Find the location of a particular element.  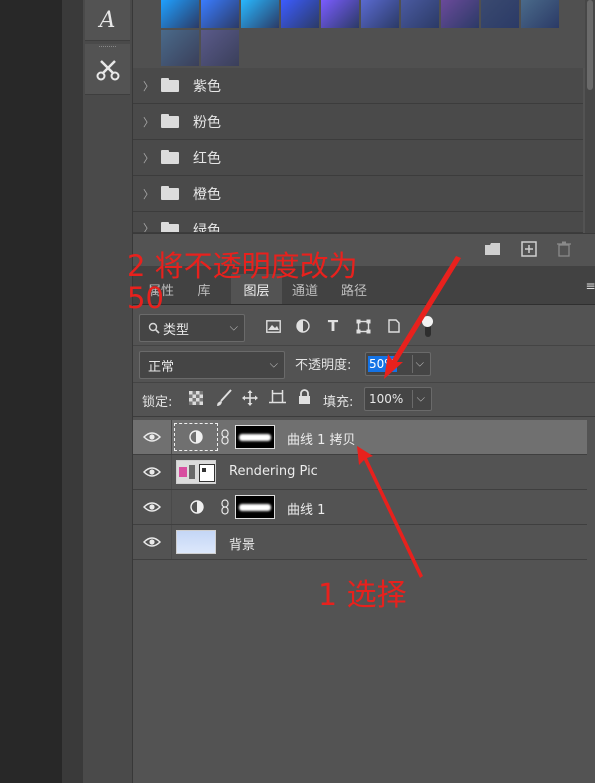

folder-orange: 〉 橙色 is located at coordinates (358, 194).